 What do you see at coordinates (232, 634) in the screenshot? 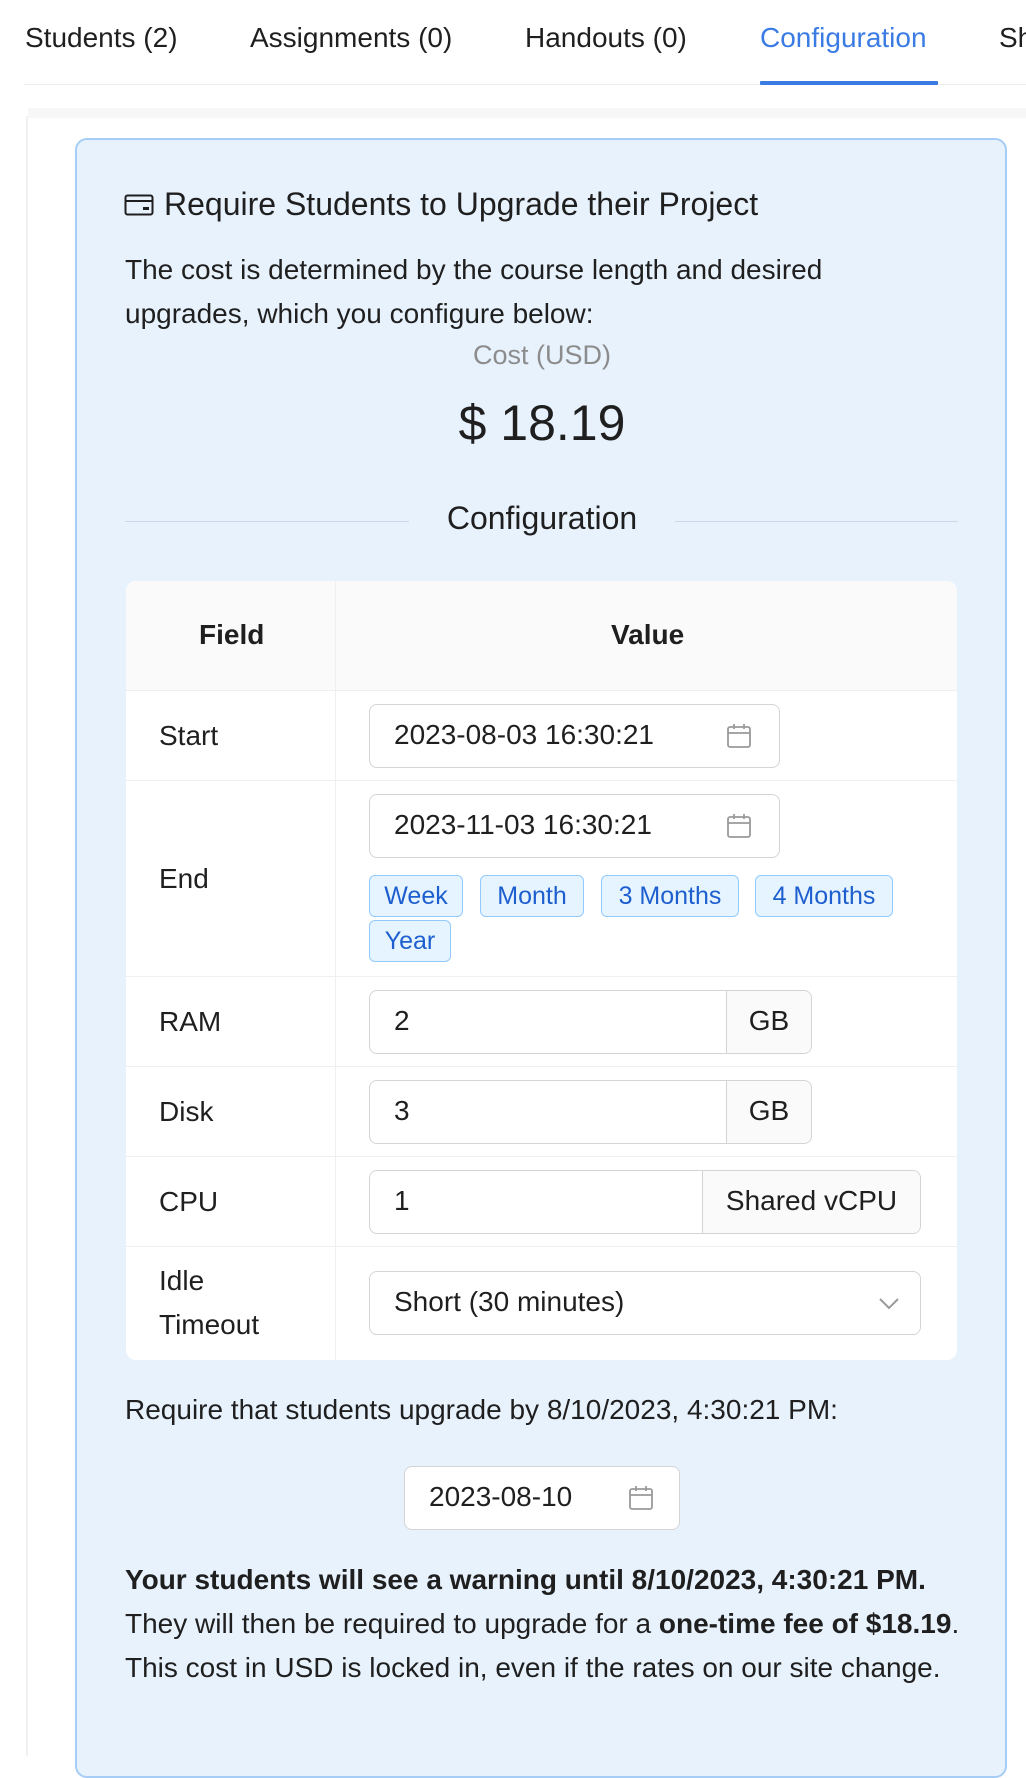
I see `header-field: Field` at bounding box center [232, 634].